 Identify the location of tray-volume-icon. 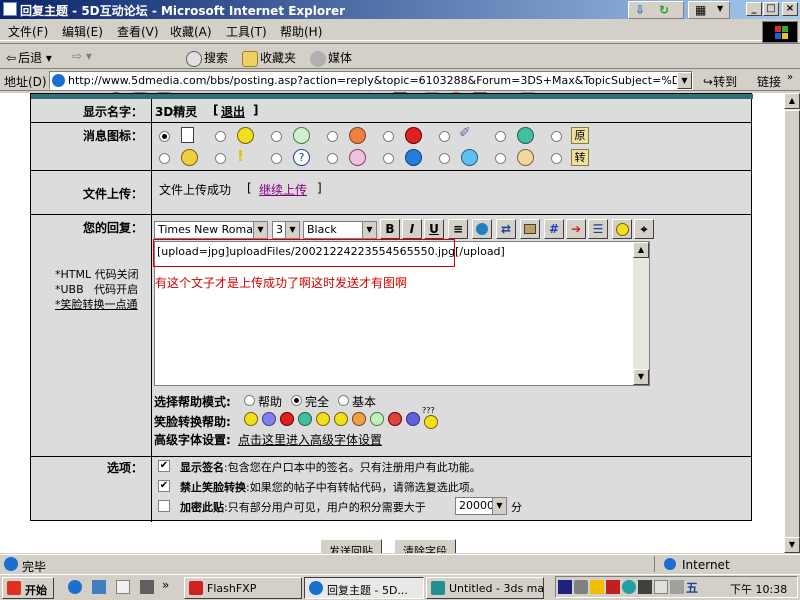
(581, 587).